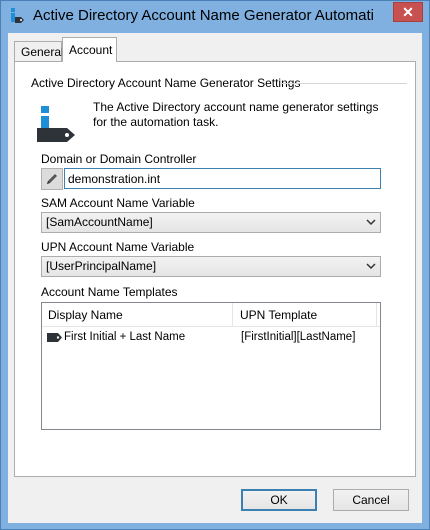 This screenshot has width=430, height=530. What do you see at coordinates (408, 12) in the screenshot?
I see `close-button: ✕` at bounding box center [408, 12].